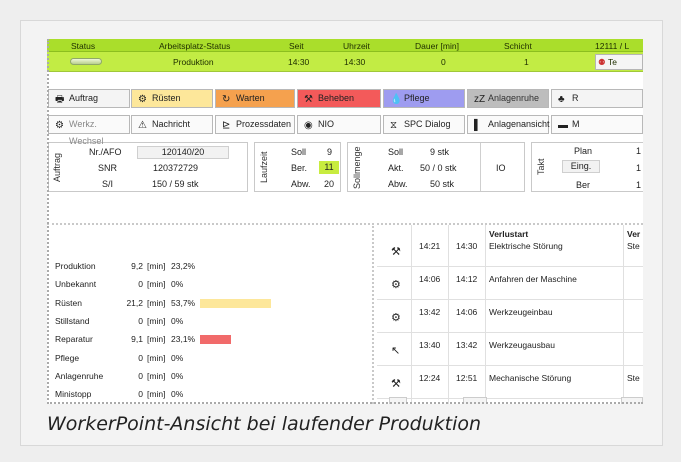 This screenshot has width=681, height=462. What do you see at coordinates (264, 124) in the screenshot?
I see `function-label: Prozessdaten` at bounding box center [264, 124].